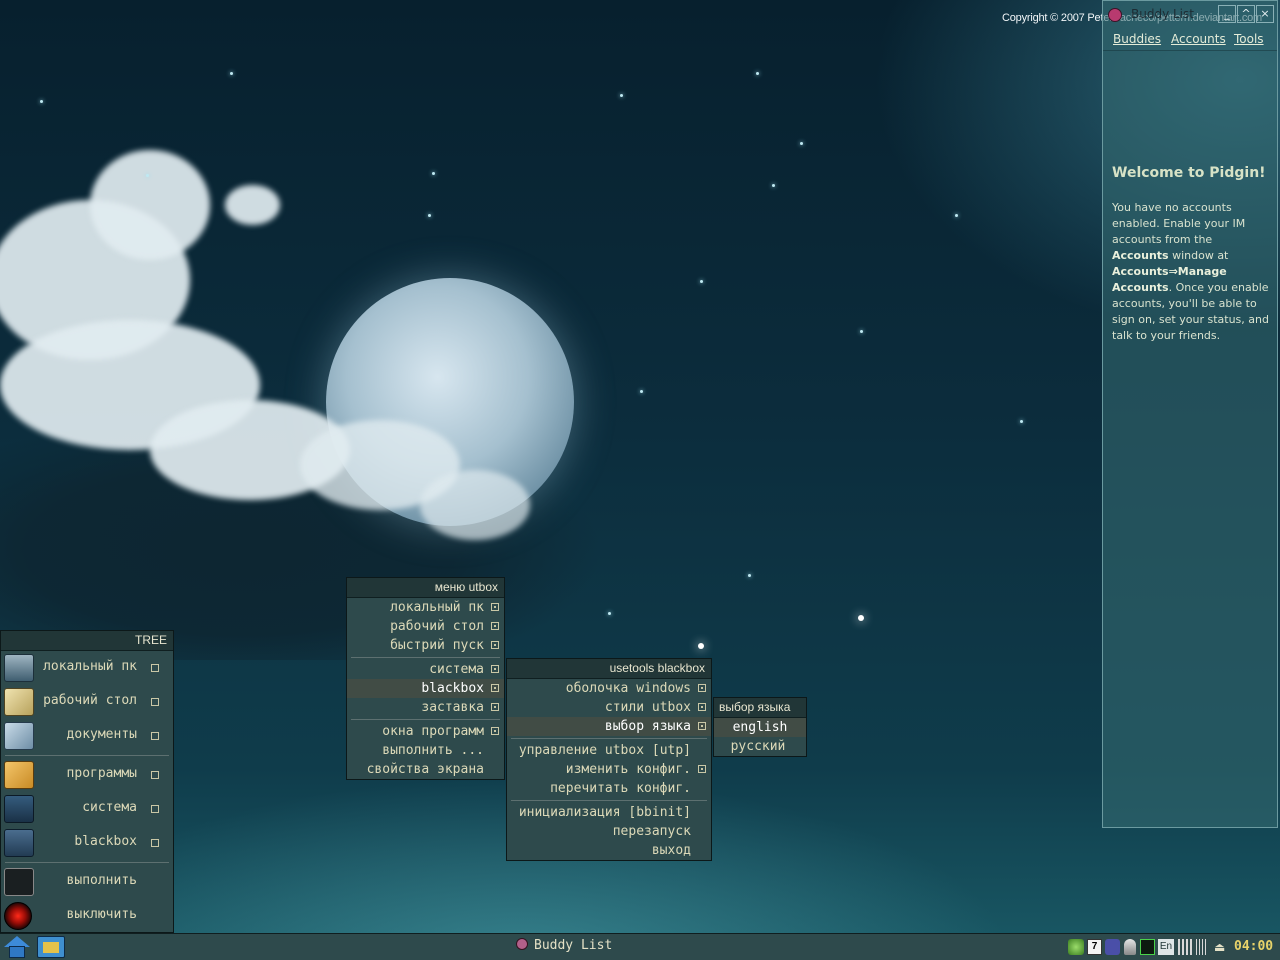 Image resolution: width=1280 pixels, height=960 pixels. What do you see at coordinates (19, 882) in the screenshot?
I see `terminal-icon` at bounding box center [19, 882].